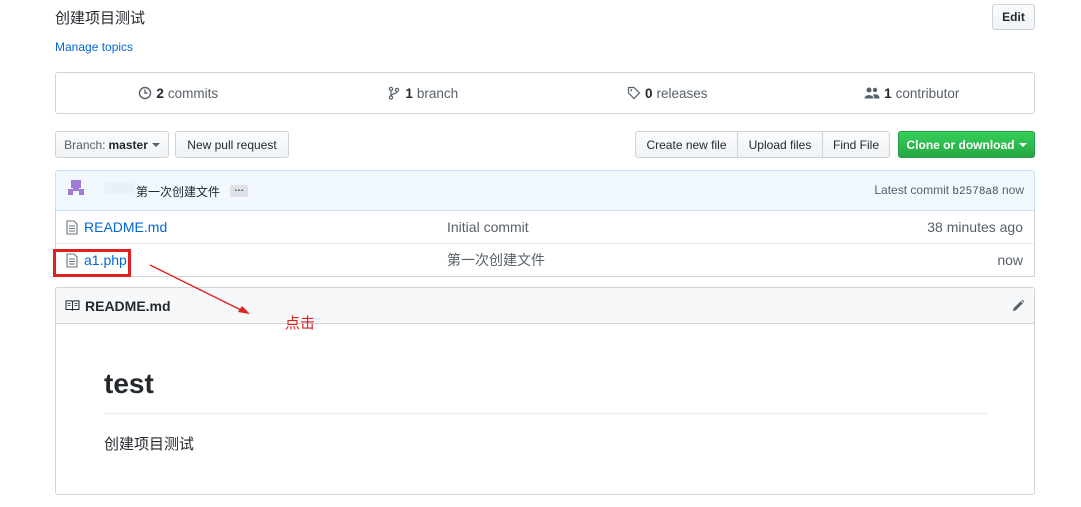 Image resolution: width=1081 pixels, height=507 pixels. I want to click on commit-sha-link: b2578a8, so click(975, 192).